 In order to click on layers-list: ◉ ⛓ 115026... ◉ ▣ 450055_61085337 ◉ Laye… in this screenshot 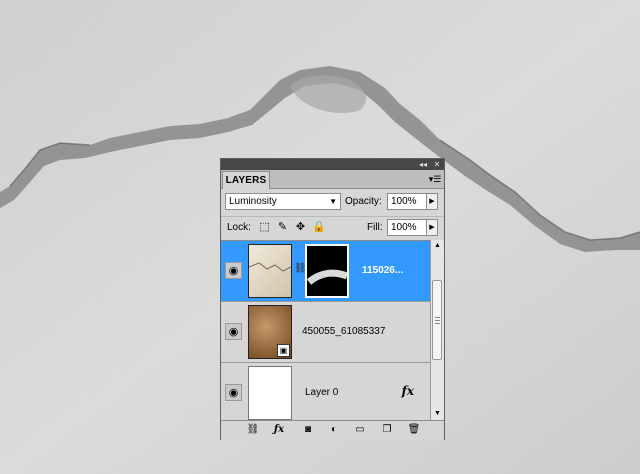, I will do `click(325, 330)`.